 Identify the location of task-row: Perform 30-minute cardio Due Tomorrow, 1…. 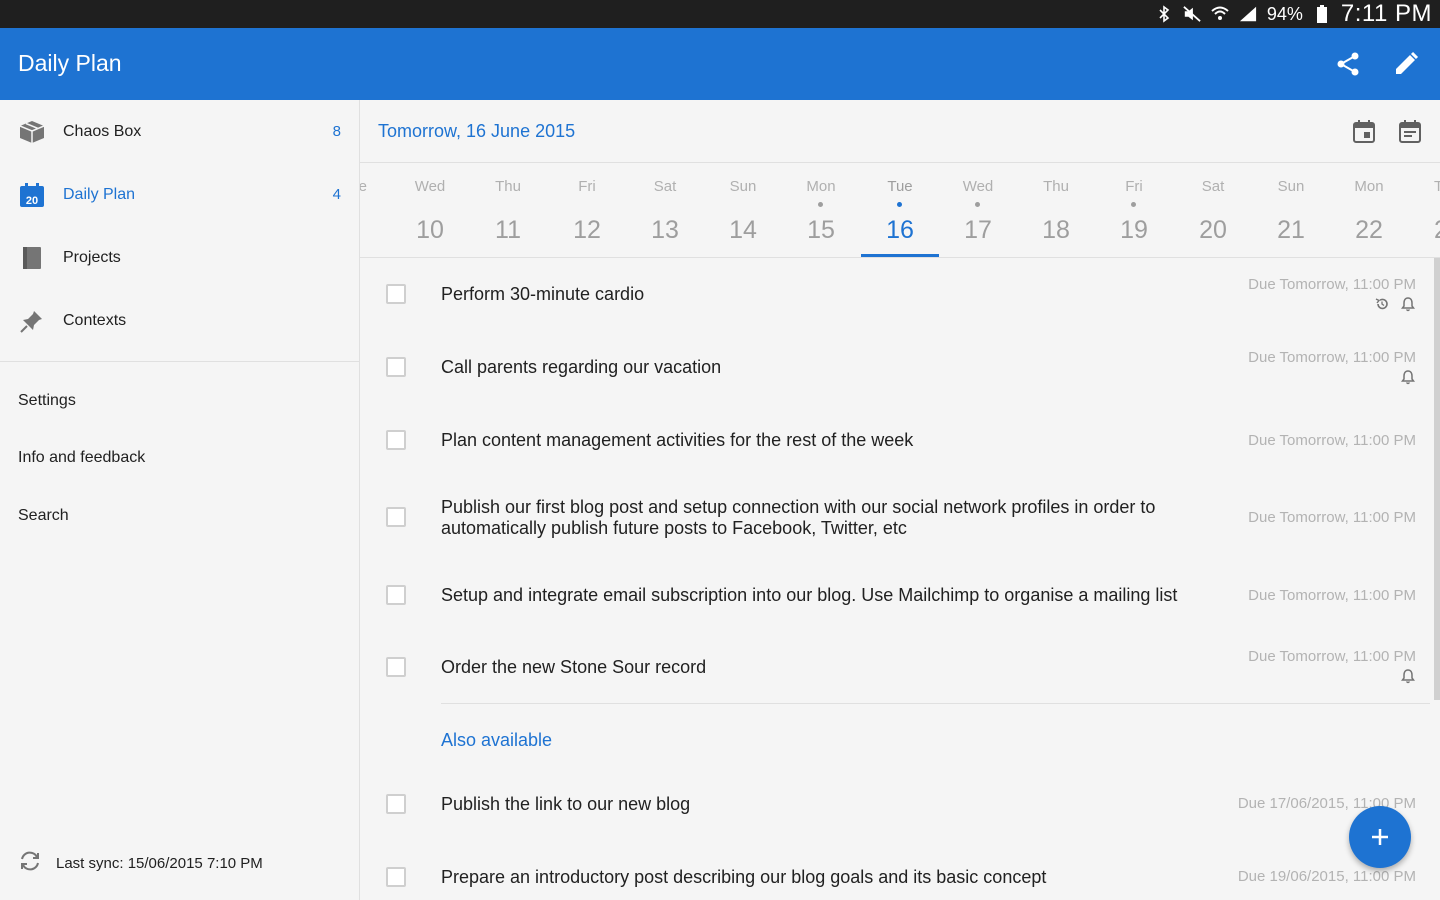
(895, 294).